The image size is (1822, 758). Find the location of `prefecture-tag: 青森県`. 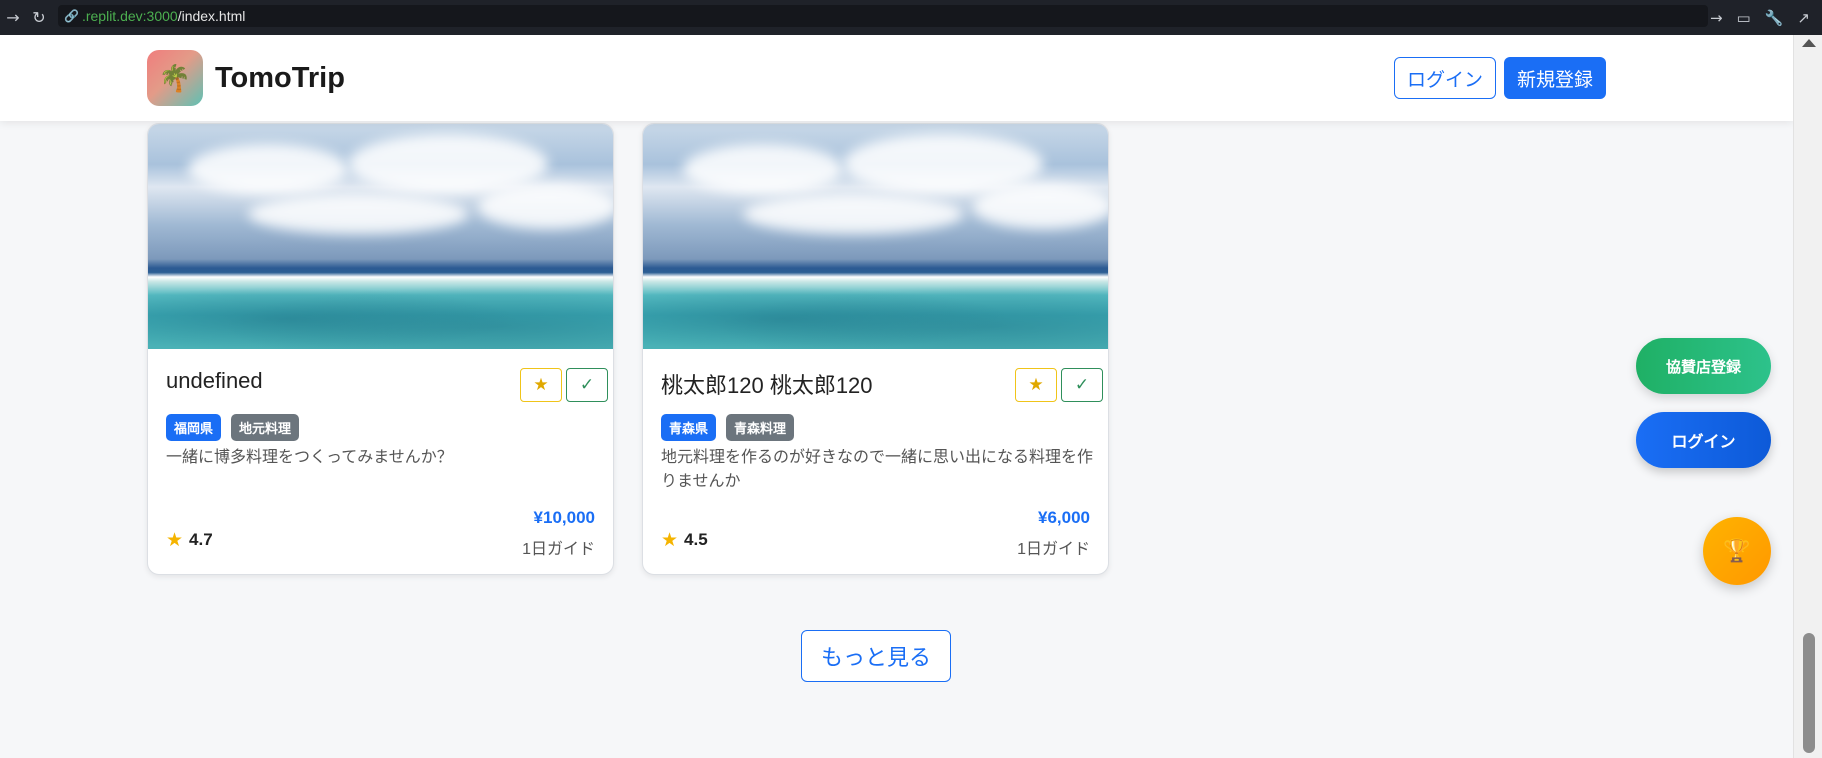

prefecture-tag: 青森県 is located at coordinates (689, 427).